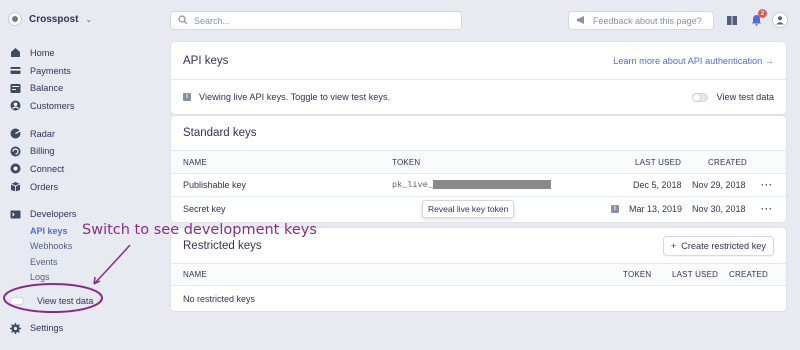 The width and height of the screenshot is (800, 350). Describe the element at coordinates (67, 278) in the screenshot. I see `annotation-overlay` at that location.